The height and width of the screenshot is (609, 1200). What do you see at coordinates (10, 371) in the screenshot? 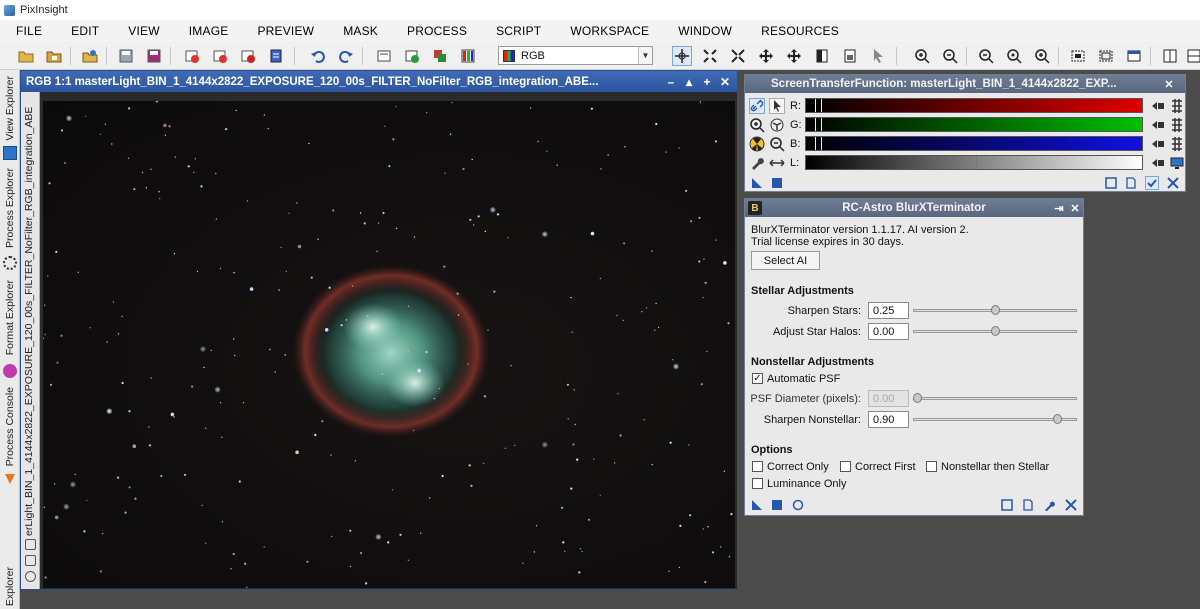
I see `format-explorer-icon` at bounding box center [10, 371].